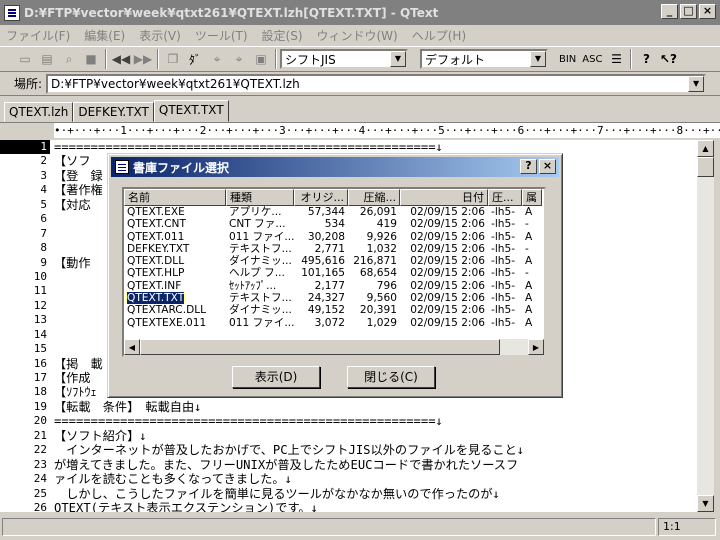  What do you see at coordinates (357, 35) in the screenshot?
I see `menu-window: ウィンドウ(W)` at bounding box center [357, 35].